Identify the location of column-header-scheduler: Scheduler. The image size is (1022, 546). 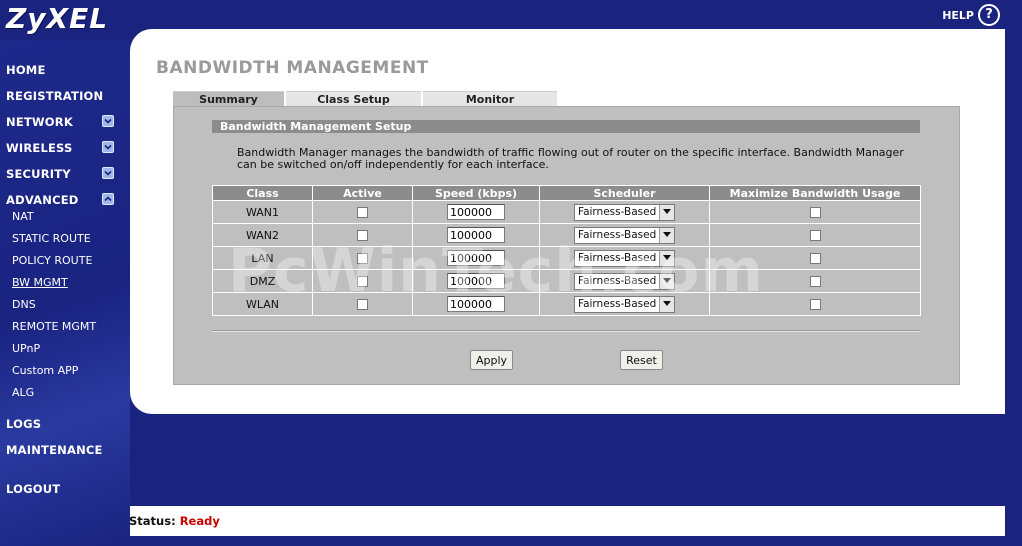
(624, 193).